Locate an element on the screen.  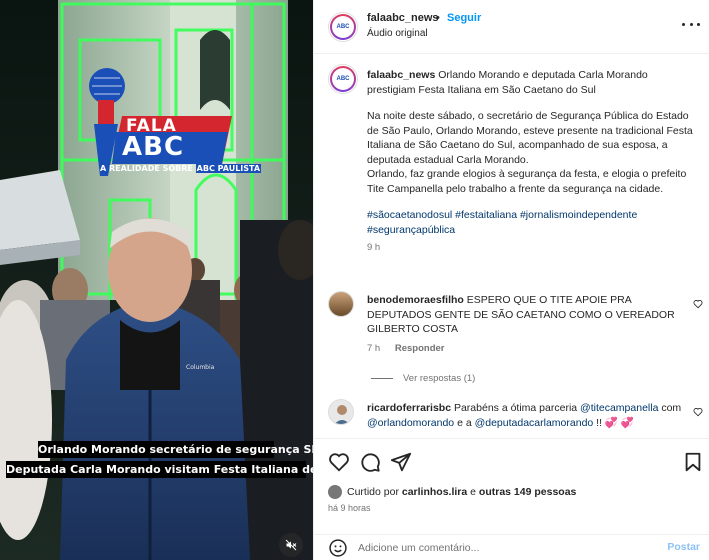
post-header: ABC falaabc_news • Seguir Áudio original is located at coordinates (511, 27).